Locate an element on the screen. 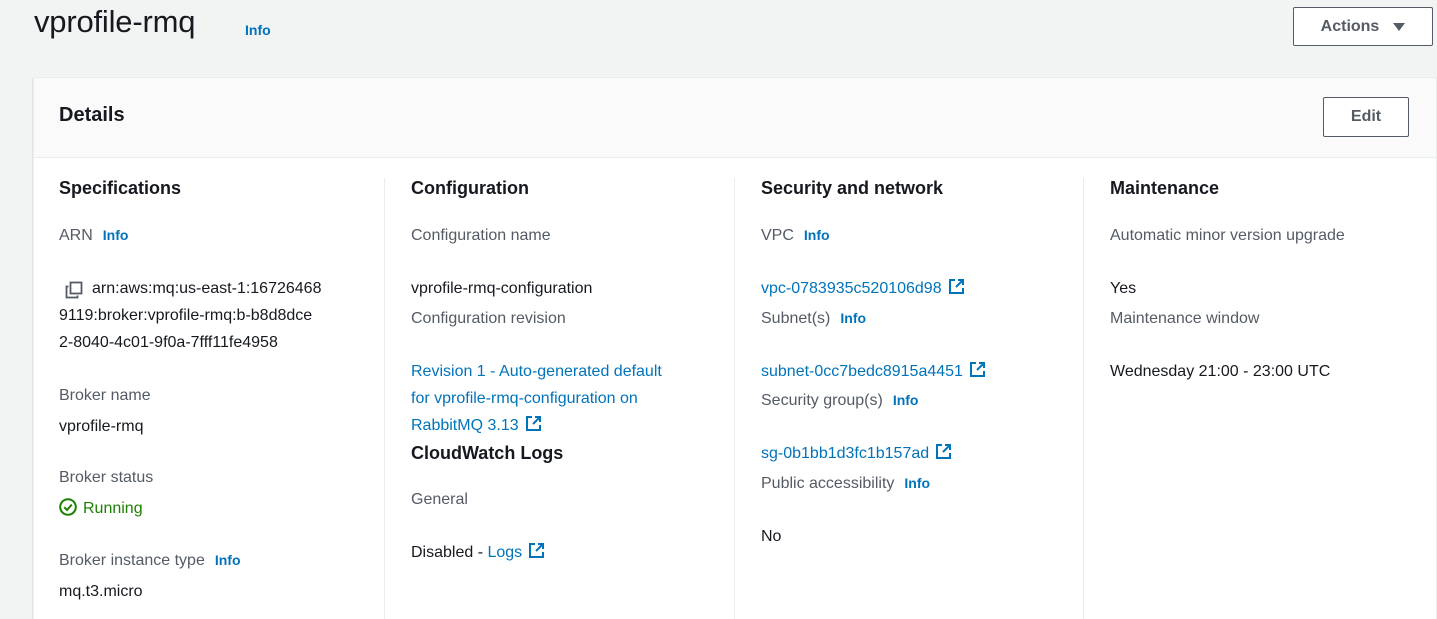 This screenshot has width=1437, height=619. config-revision-link-line-1: Revision 1 - Auto-generated default is located at coordinates (536, 371).